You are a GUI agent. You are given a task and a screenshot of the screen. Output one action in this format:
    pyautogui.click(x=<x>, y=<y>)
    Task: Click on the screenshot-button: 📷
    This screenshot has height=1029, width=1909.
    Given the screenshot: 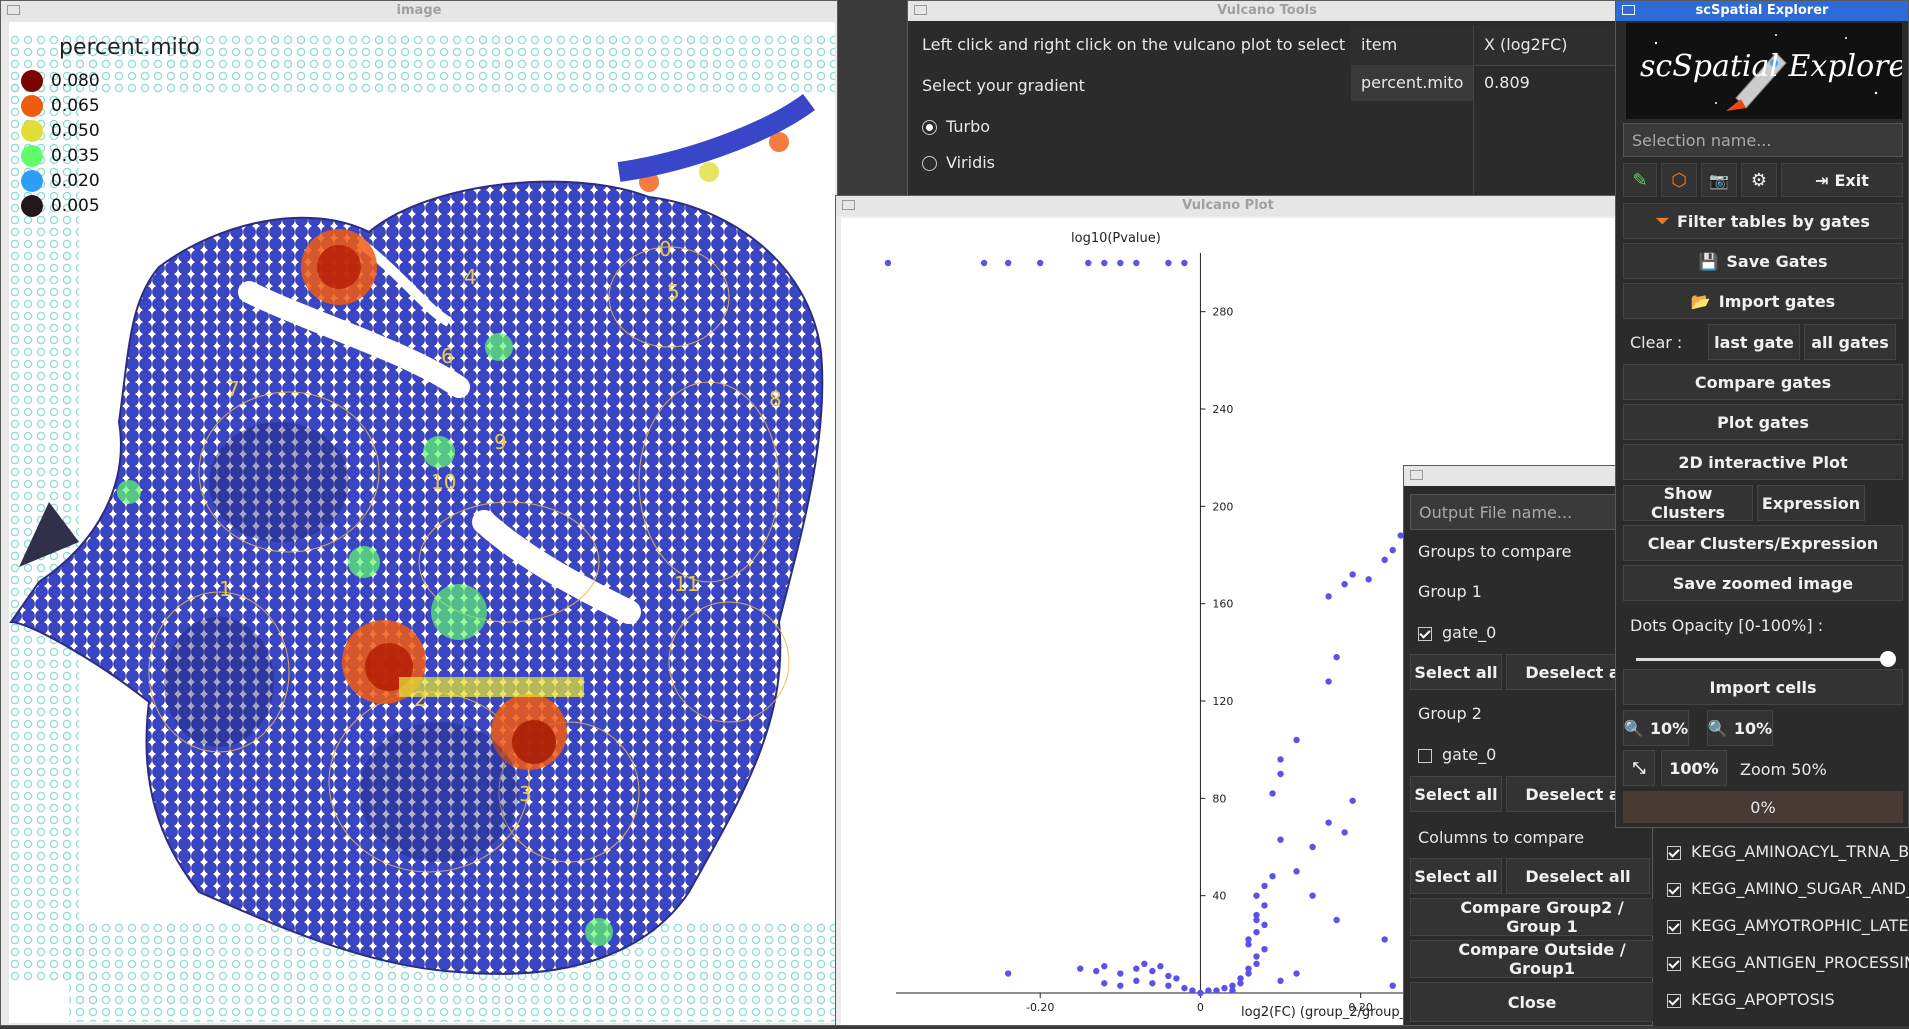 What is the action you would take?
    pyautogui.click(x=1719, y=180)
    